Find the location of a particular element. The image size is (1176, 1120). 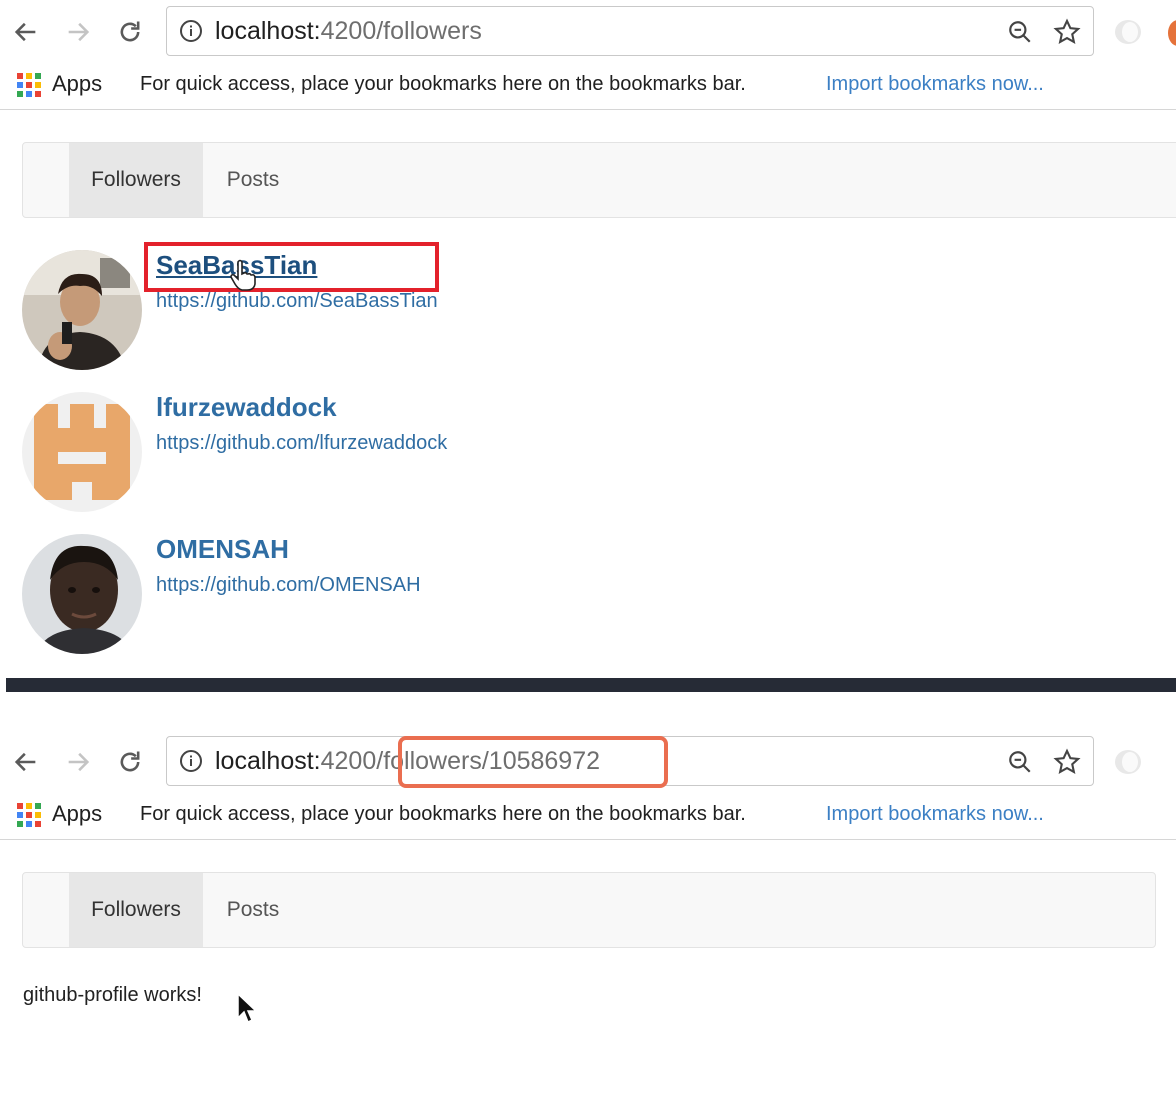

follower-item: OMENSAH https://github.com/OMENSAH is located at coordinates (572, 594).